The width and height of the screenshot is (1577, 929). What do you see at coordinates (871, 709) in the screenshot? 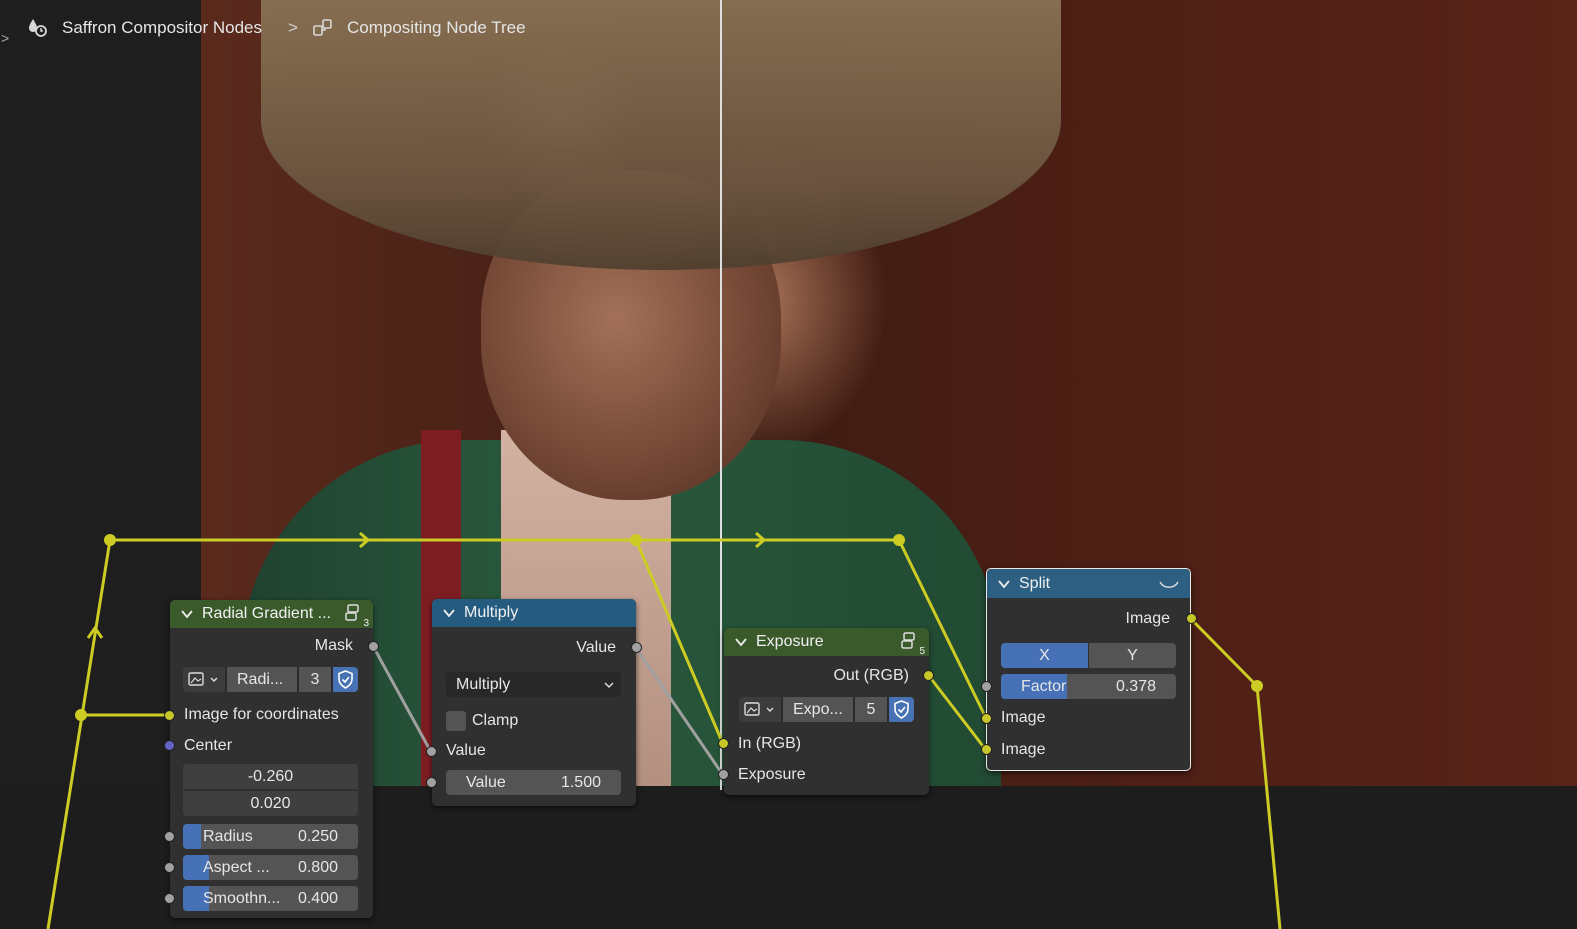
I see `node-group-user-count: 5` at bounding box center [871, 709].